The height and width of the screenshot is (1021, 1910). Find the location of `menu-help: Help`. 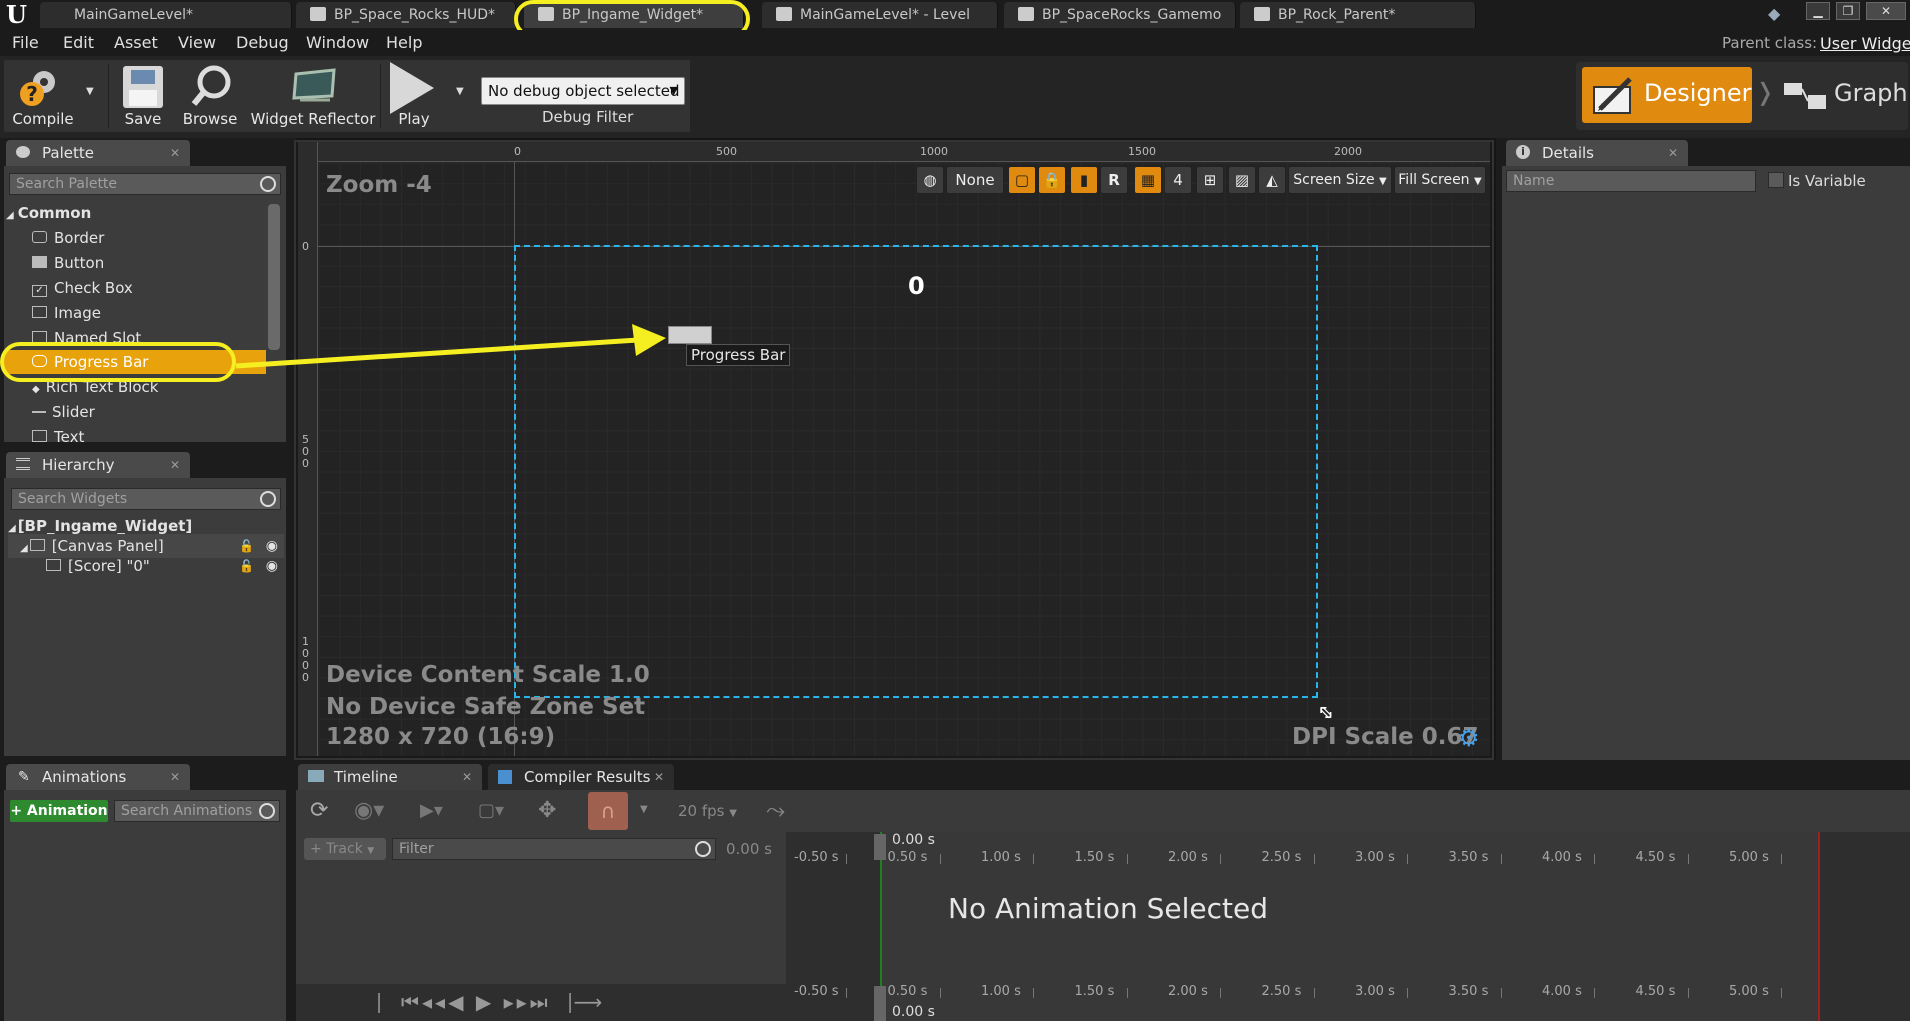

menu-help: Help is located at coordinates (404, 42).